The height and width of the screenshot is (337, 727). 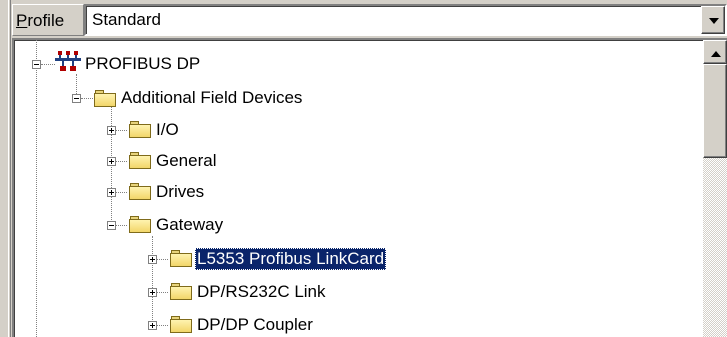 What do you see at coordinates (22, 20) in the screenshot?
I see `profile-label-accelerator: P` at bounding box center [22, 20].